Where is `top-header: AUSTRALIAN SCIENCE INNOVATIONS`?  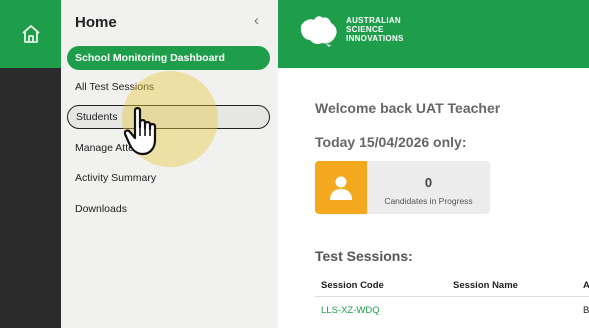 top-header: AUSTRALIAN SCIENCE INNOVATIONS is located at coordinates (433, 34).